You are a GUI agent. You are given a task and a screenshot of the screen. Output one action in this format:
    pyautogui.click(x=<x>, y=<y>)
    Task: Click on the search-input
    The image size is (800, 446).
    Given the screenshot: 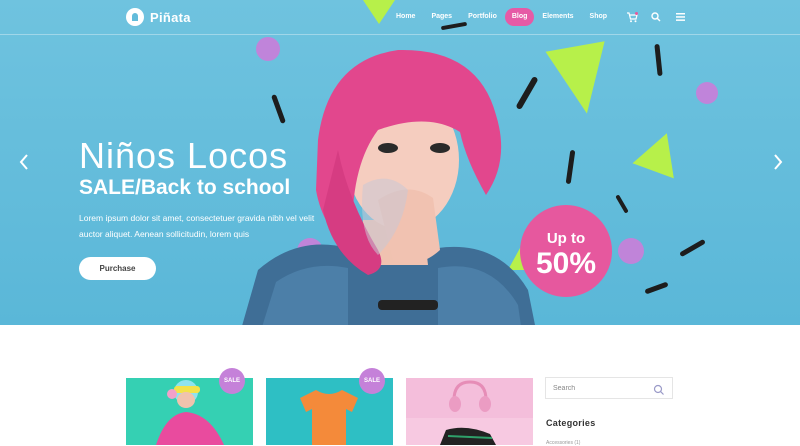 What is the action you would take?
    pyautogui.click(x=603, y=388)
    